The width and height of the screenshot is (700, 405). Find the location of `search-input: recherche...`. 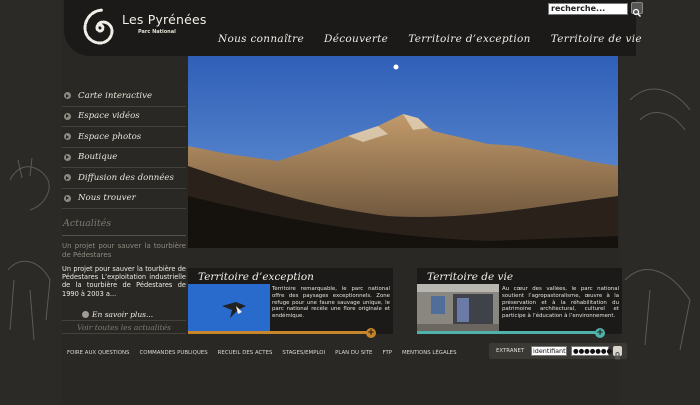

search-input: recherche... is located at coordinates (588, 9).